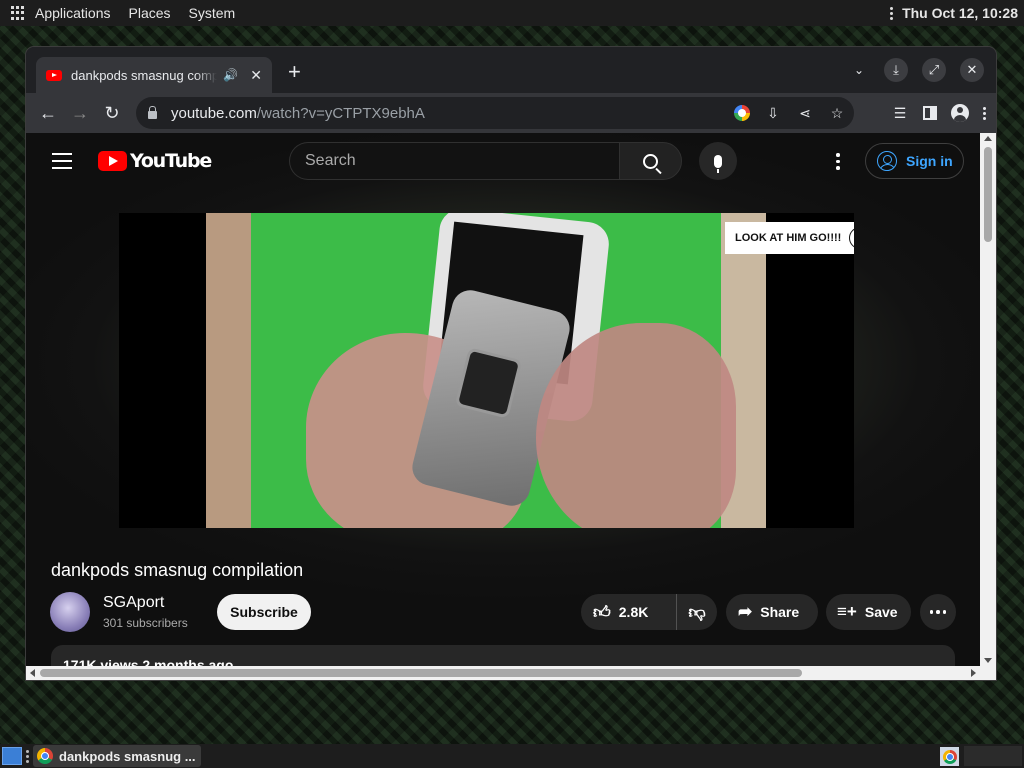 The width and height of the screenshot is (1024, 768). Describe the element at coordinates (144, 75) in the screenshot. I see `tab-title: dankpods smasnug compilation - YouTube` at that location.